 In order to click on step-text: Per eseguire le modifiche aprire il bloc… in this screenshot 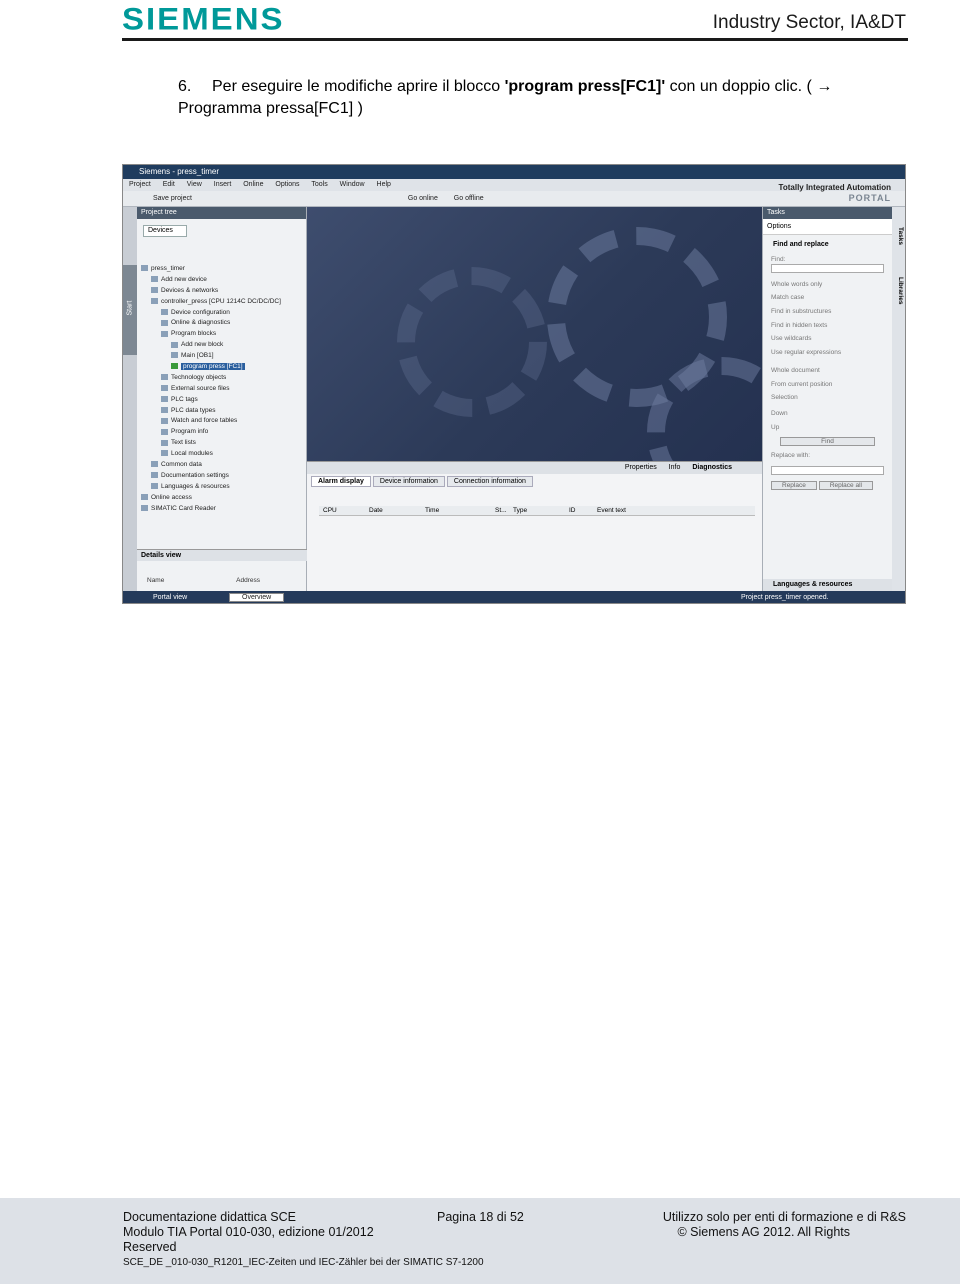, I will do `click(358, 86)`.